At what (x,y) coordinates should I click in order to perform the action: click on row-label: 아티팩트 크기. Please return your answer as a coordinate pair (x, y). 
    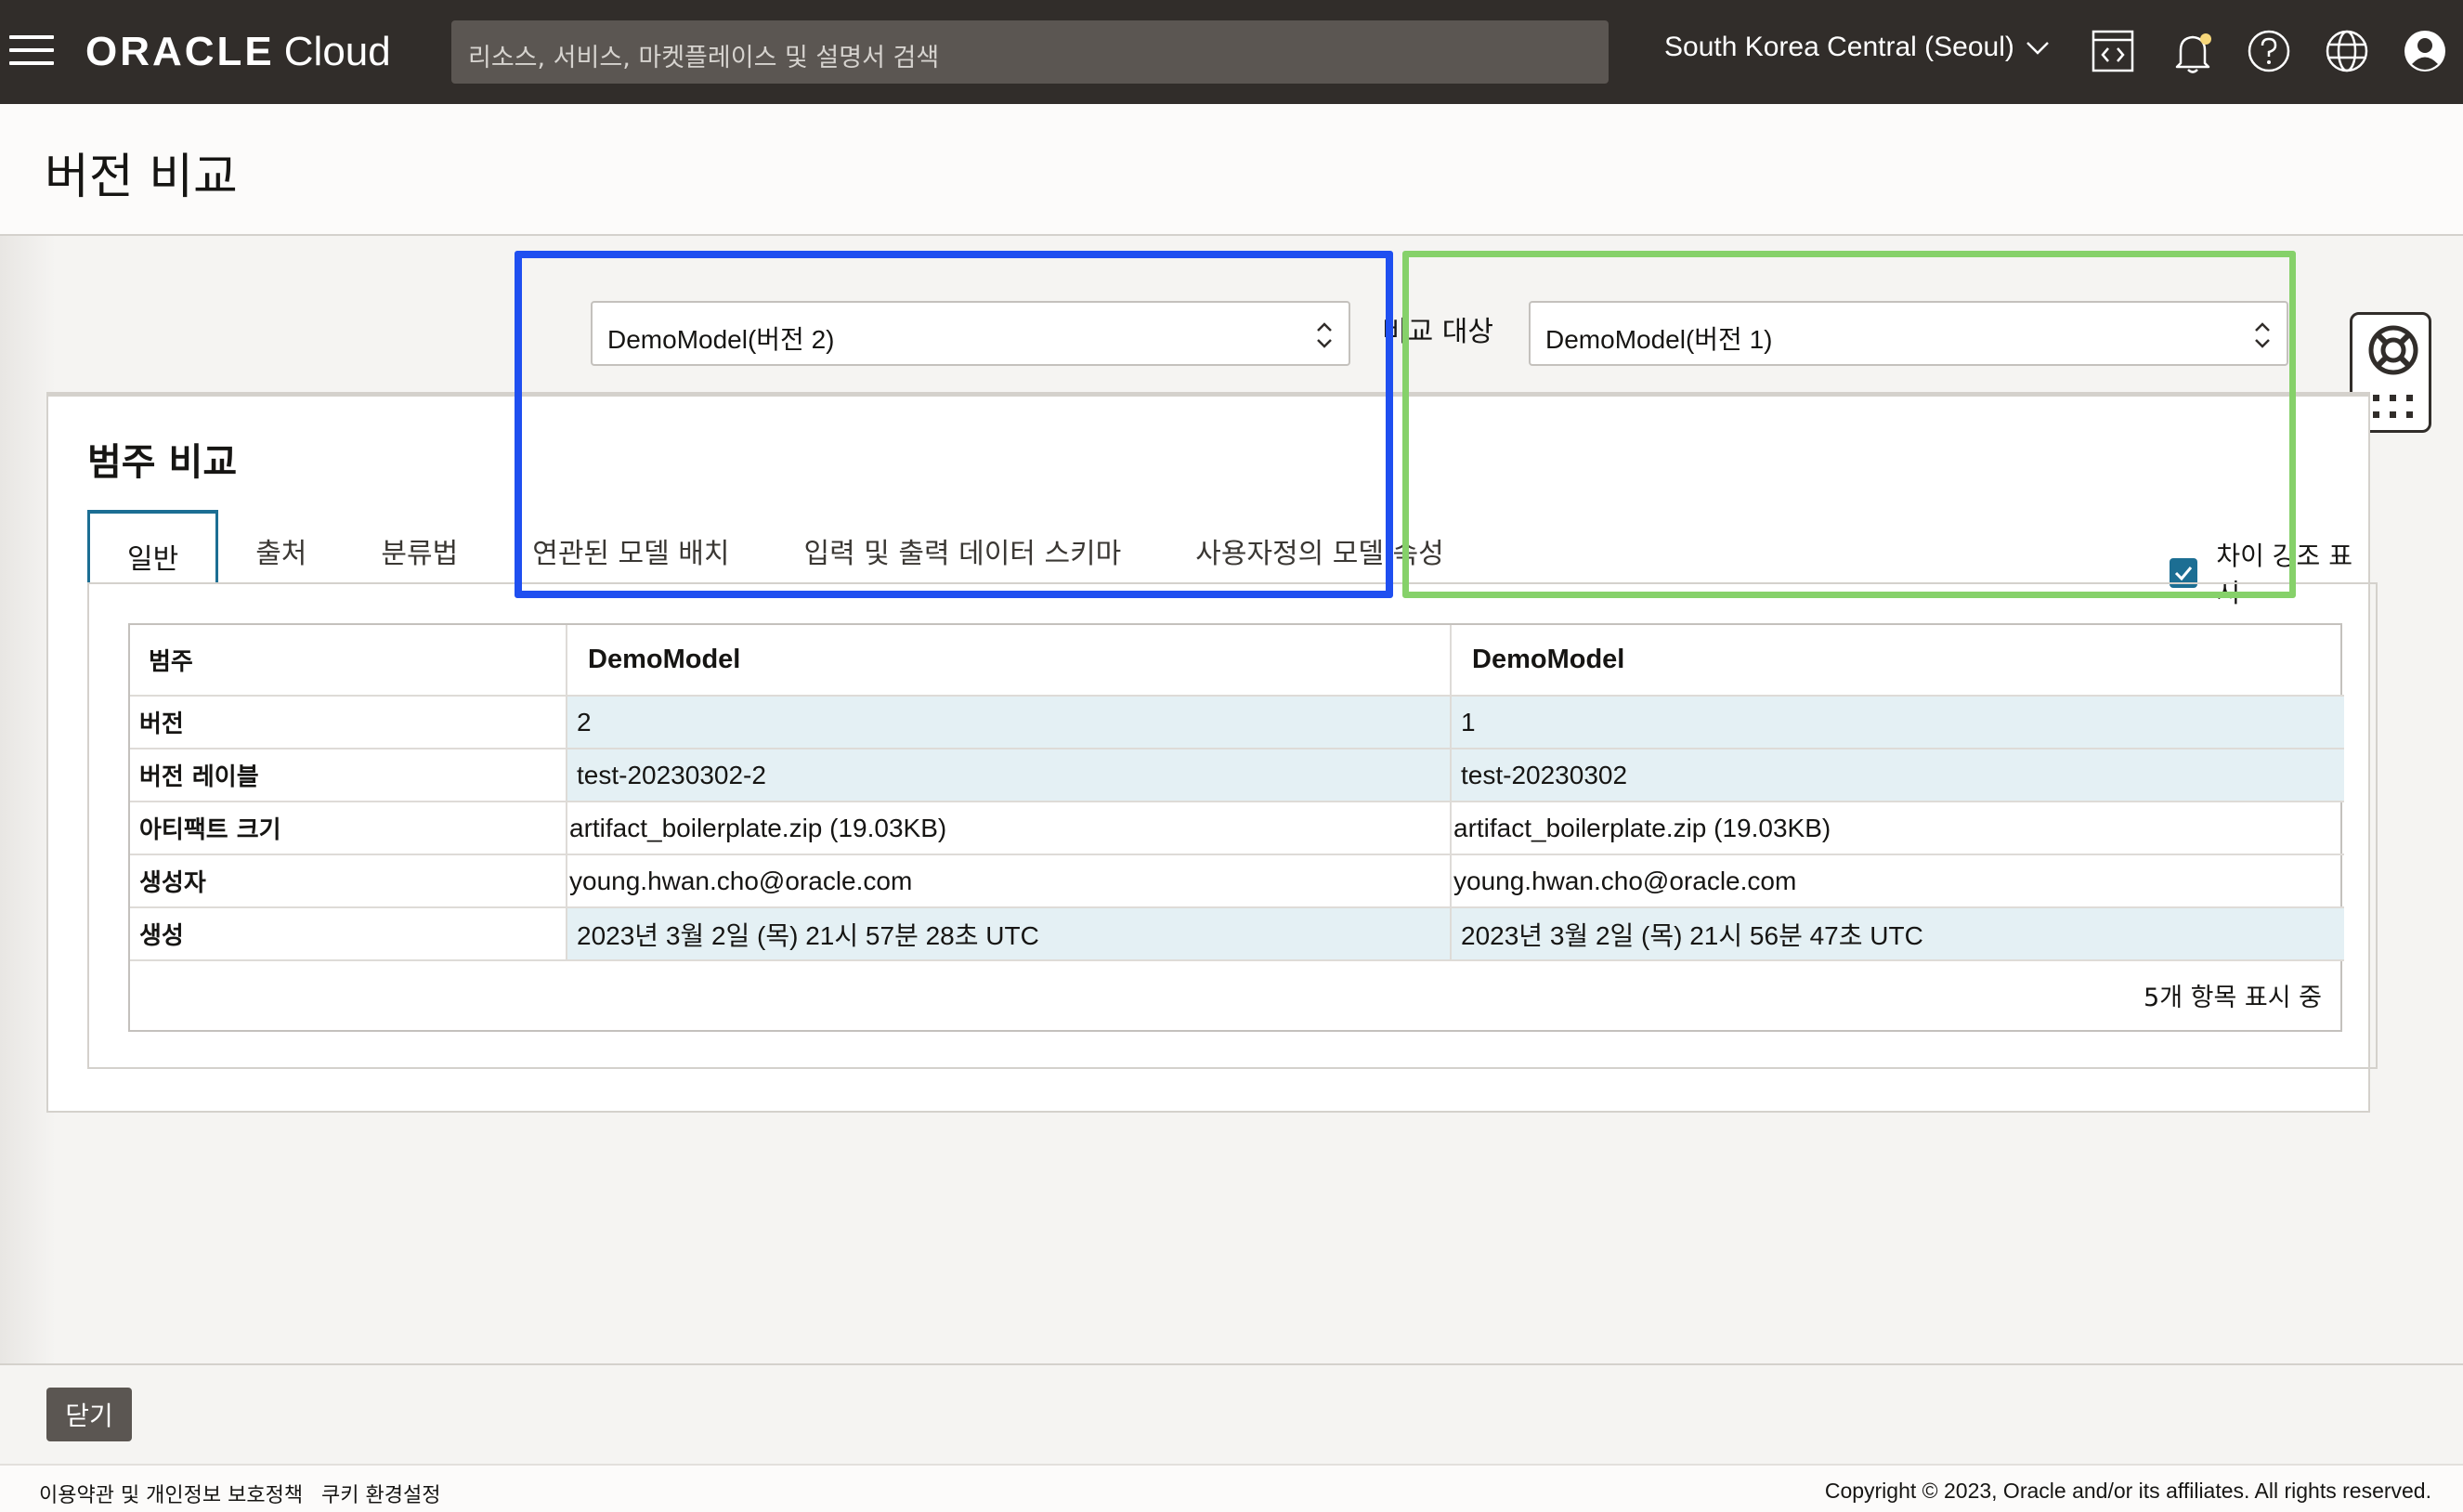
    Looking at the image, I should click on (348, 828).